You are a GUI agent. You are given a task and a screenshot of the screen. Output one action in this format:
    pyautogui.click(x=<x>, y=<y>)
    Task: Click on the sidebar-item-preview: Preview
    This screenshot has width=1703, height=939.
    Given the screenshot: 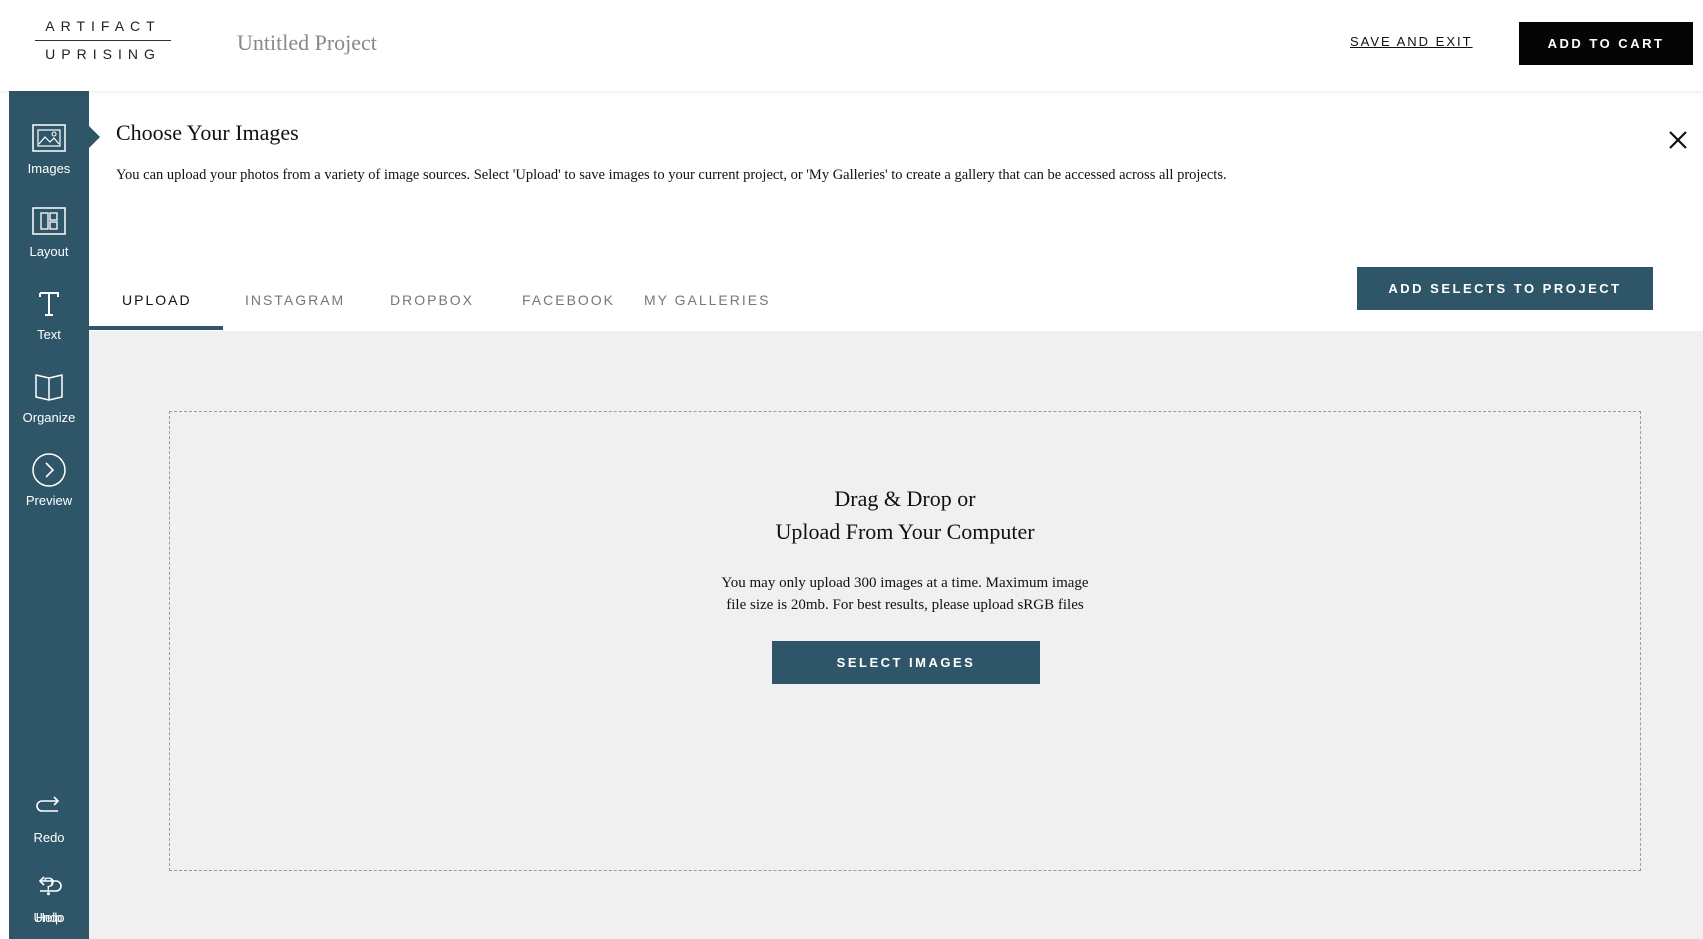 What is the action you would take?
    pyautogui.click(x=49, y=486)
    